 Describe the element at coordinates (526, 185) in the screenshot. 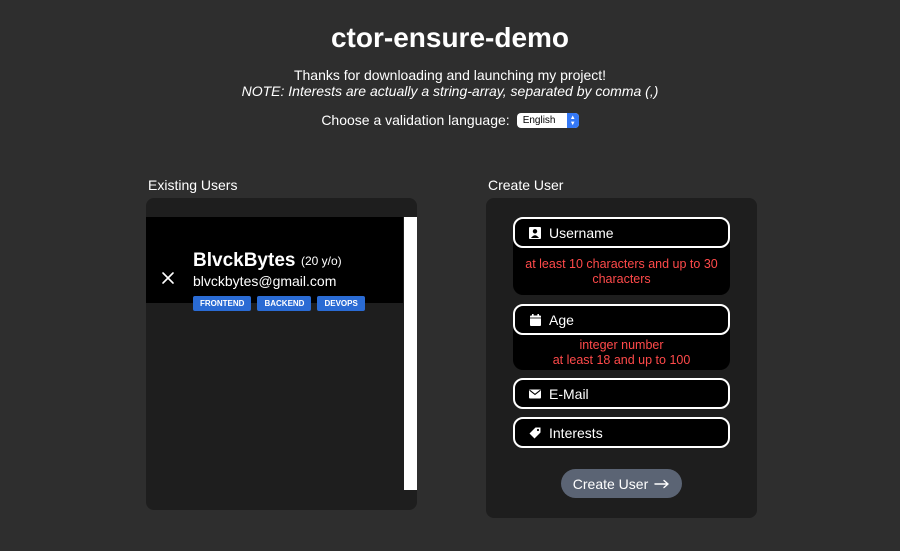

I see `create-user-label: Create User` at that location.